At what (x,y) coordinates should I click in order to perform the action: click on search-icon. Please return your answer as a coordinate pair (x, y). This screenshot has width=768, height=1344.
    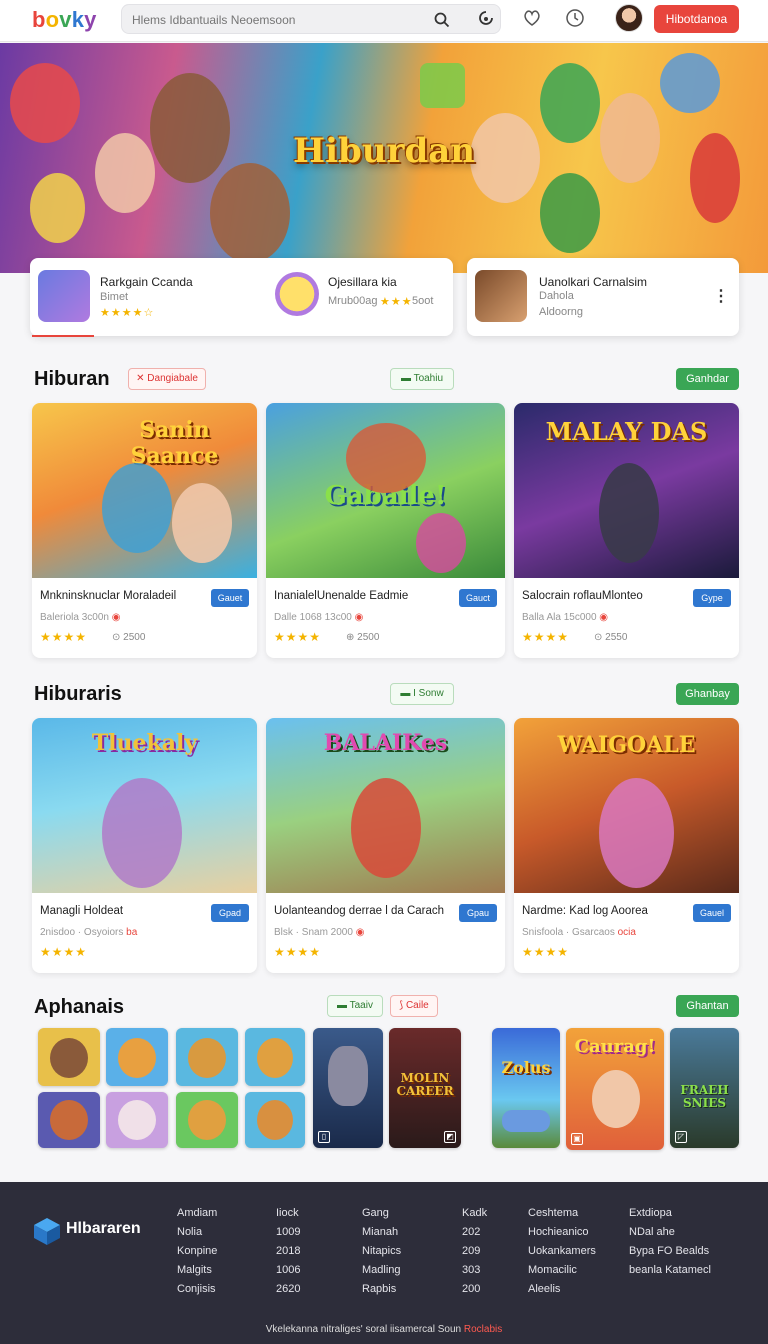
    Looking at the image, I should click on (442, 20).